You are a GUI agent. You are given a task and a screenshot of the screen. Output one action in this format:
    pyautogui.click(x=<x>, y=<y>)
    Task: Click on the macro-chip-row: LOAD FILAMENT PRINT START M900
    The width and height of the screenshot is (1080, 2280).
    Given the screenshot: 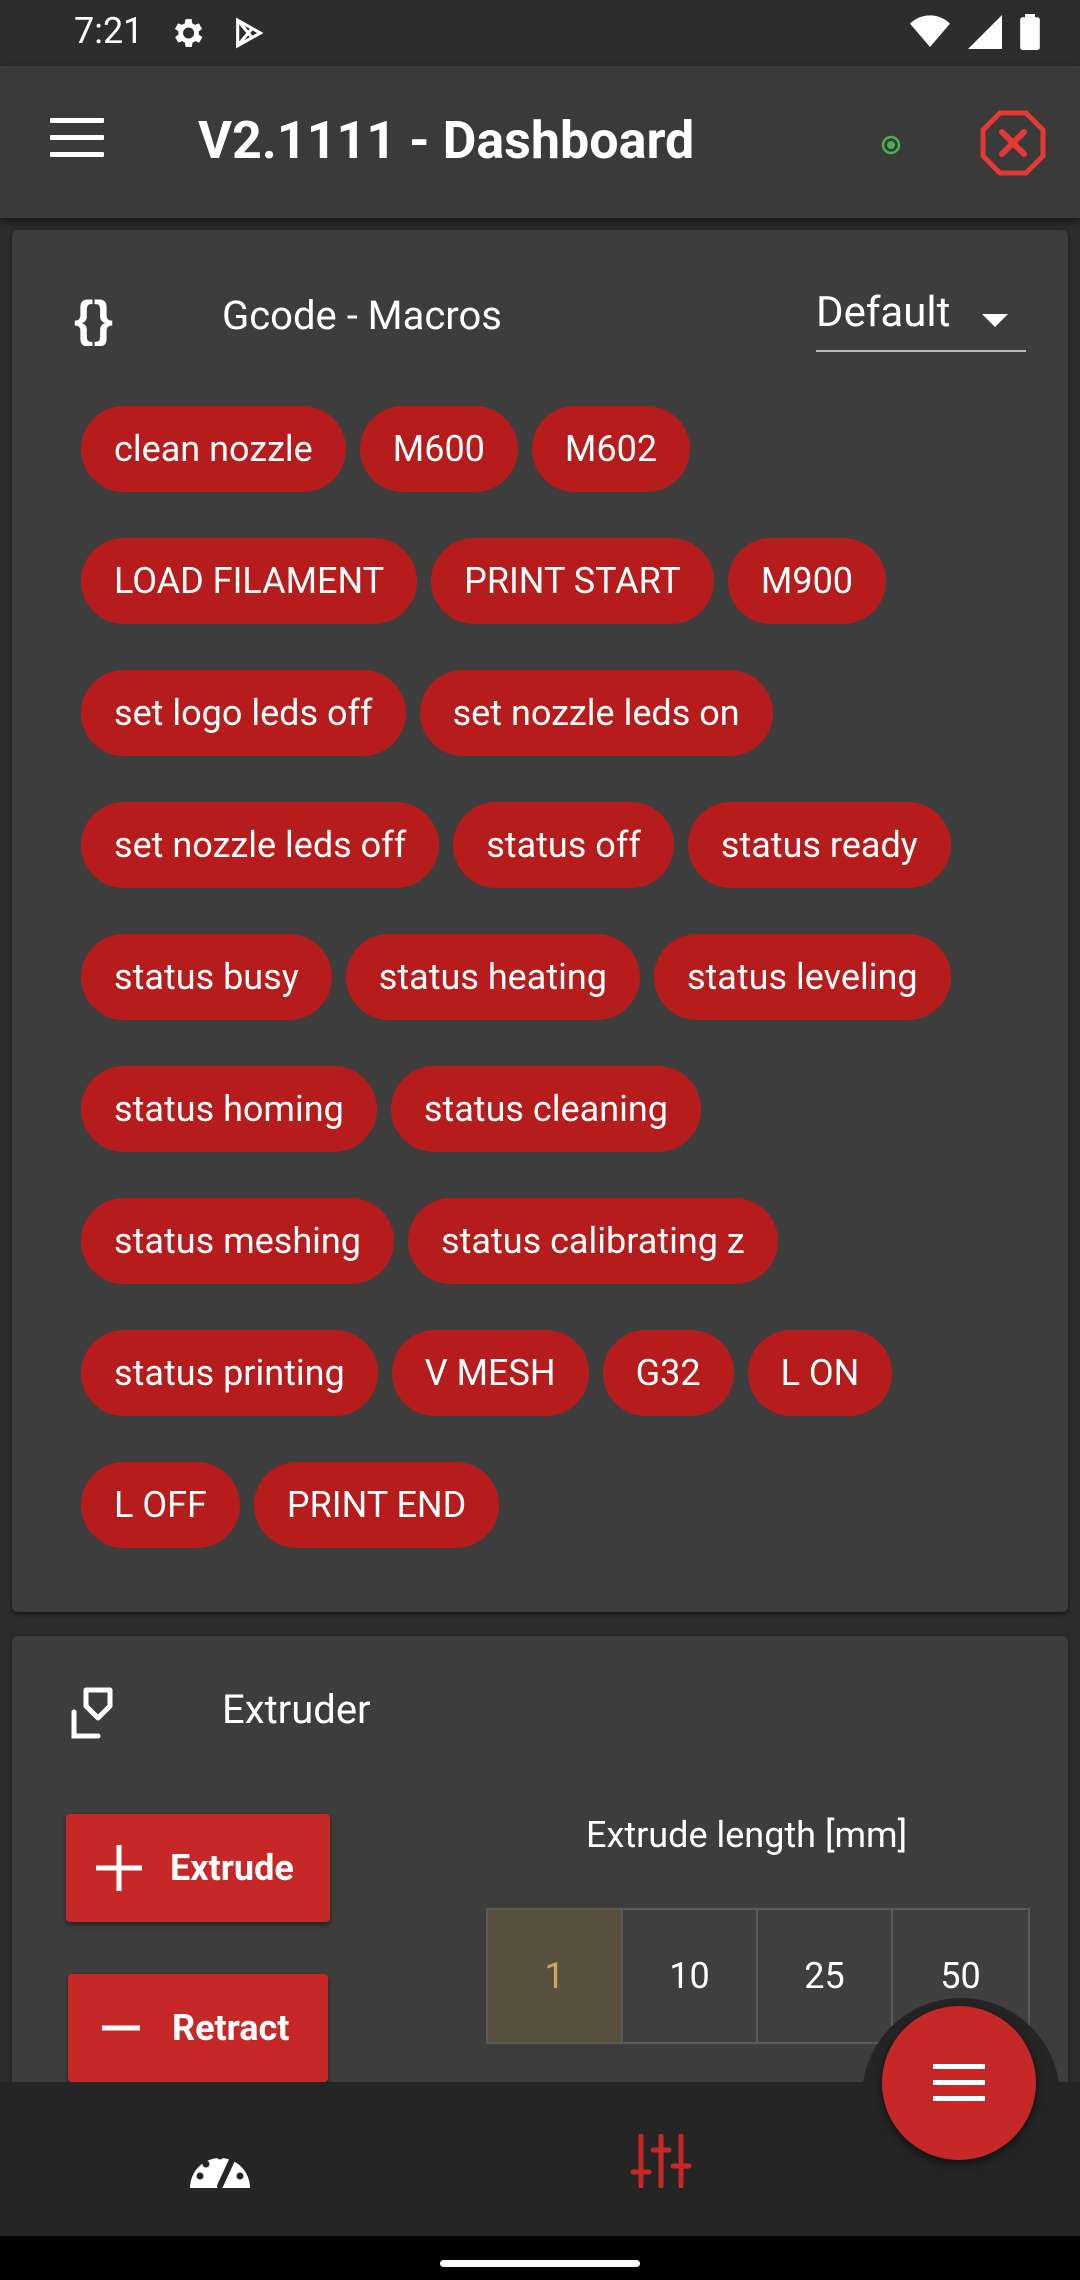 What is the action you would take?
    pyautogui.click(x=561, y=581)
    